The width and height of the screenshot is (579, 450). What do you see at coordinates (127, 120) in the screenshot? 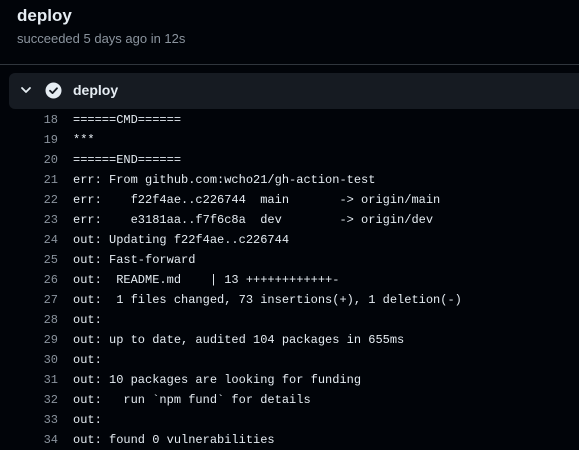
I see `log-line-text: ======CMD======` at bounding box center [127, 120].